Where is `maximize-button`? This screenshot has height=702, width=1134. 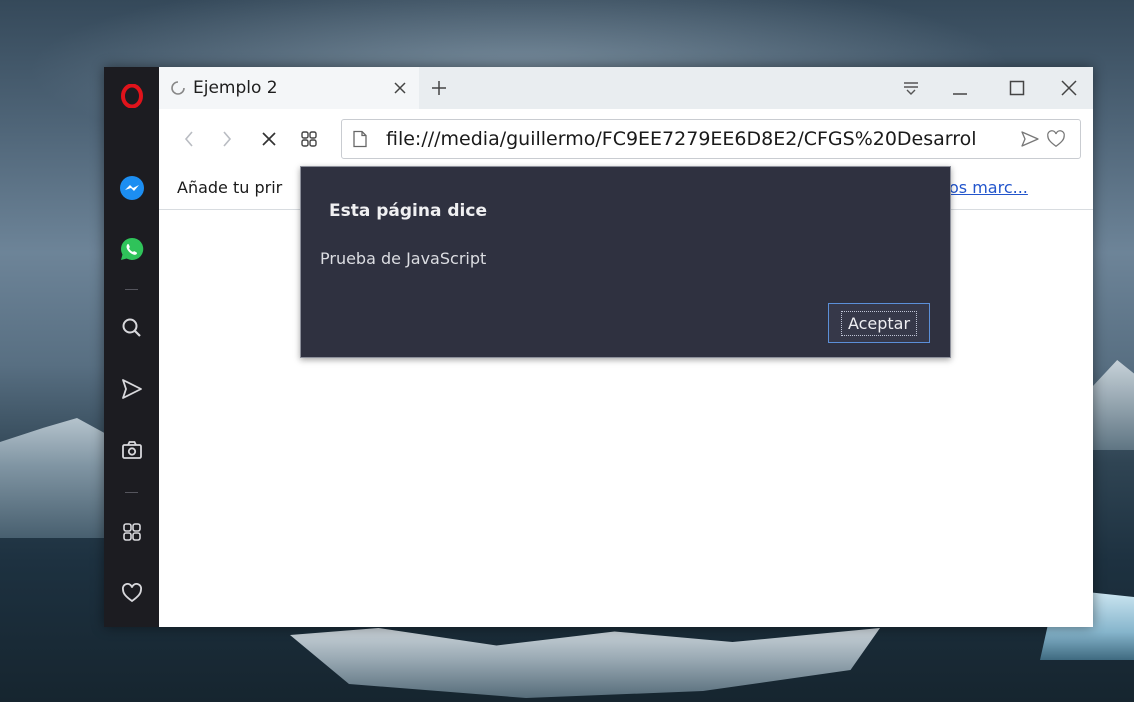
maximize-button is located at coordinates (1017, 88).